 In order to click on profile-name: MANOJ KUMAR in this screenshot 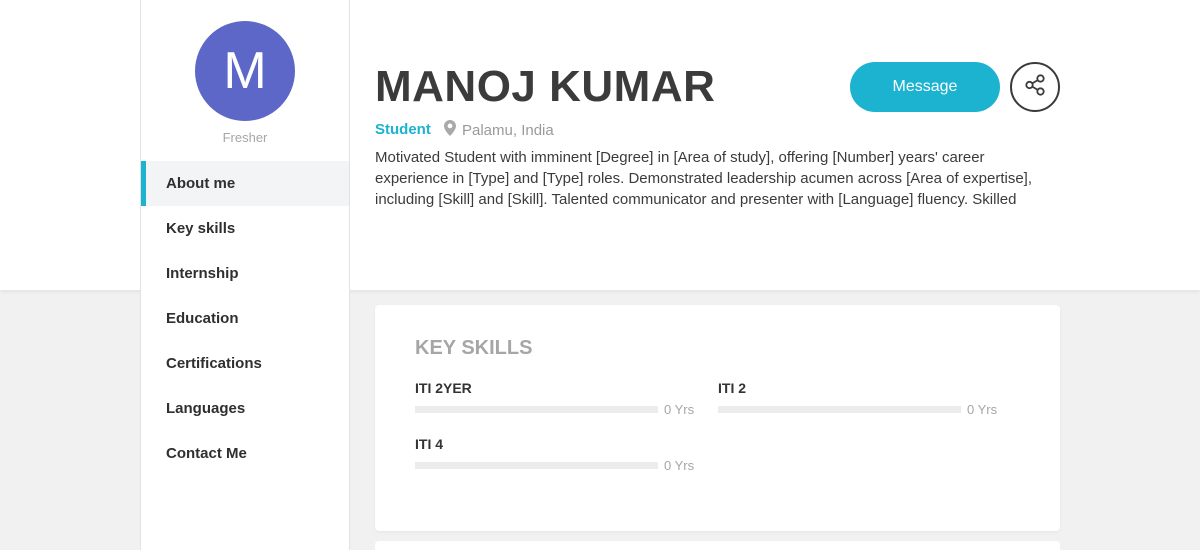, I will do `click(545, 86)`.